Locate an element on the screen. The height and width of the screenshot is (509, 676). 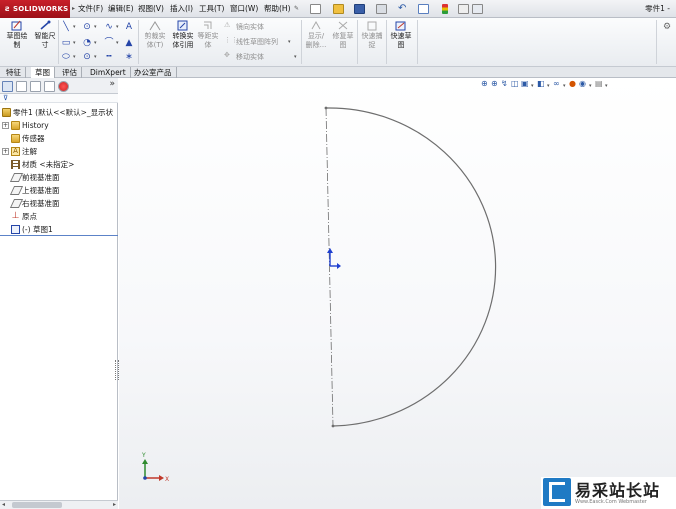
command-manager-options-icon: ⚙ is located at coordinates (667, 27).